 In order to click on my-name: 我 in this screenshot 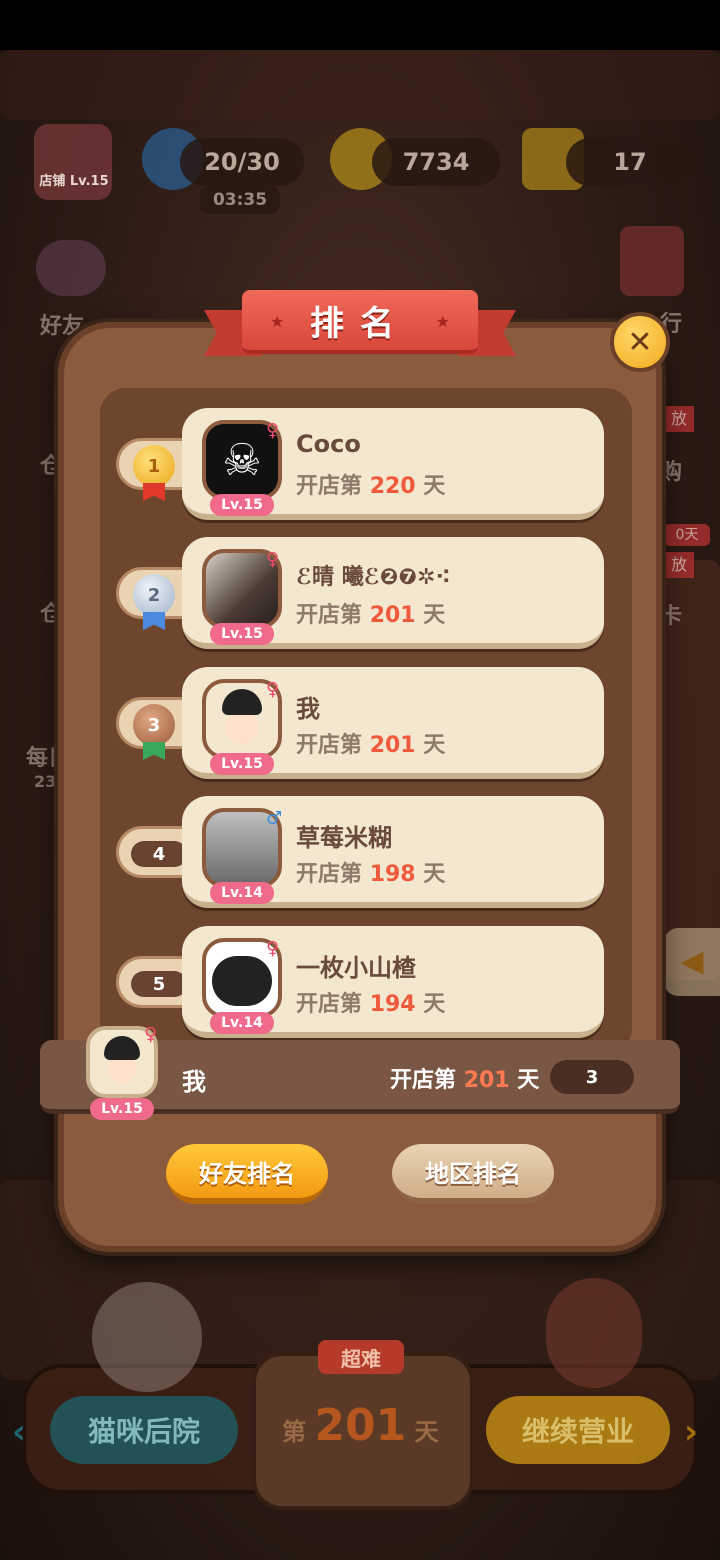, I will do `click(194, 1082)`.